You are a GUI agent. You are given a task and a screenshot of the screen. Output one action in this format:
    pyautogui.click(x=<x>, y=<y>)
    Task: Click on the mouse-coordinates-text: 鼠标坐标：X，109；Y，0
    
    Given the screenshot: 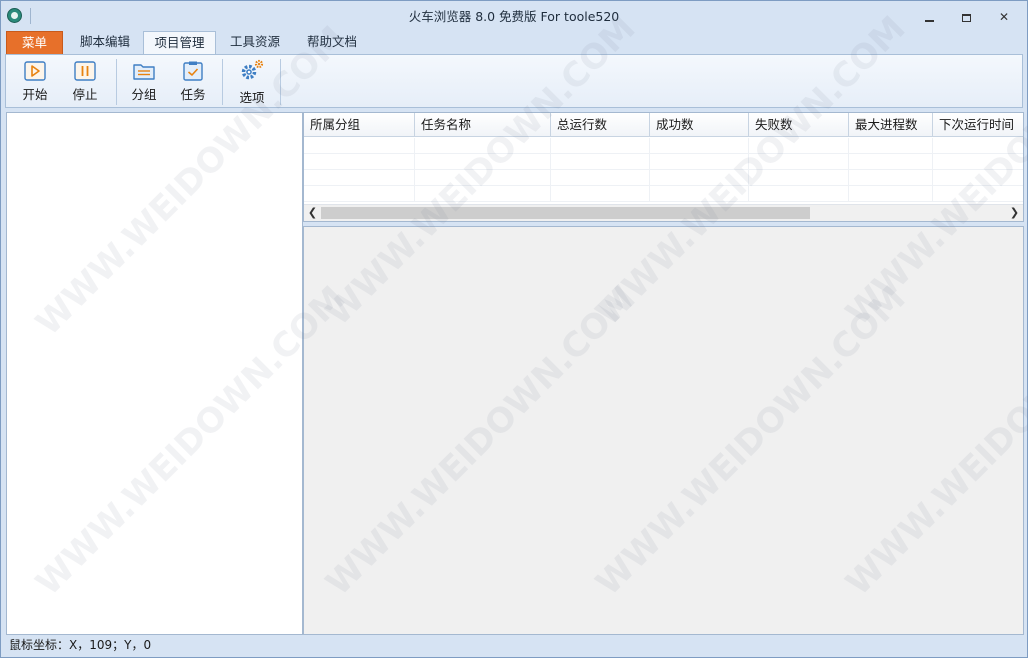 What is the action you would take?
    pyautogui.click(x=80, y=645)
    